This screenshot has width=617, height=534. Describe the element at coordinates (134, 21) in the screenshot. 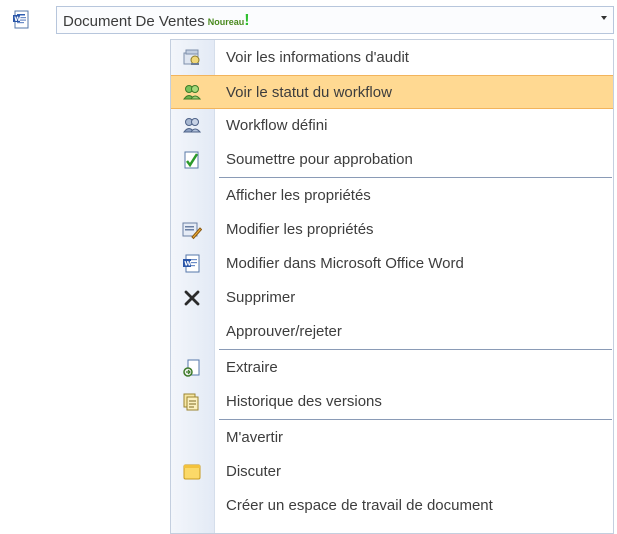

I see `document-title-text: Document De Ventes` at that location.